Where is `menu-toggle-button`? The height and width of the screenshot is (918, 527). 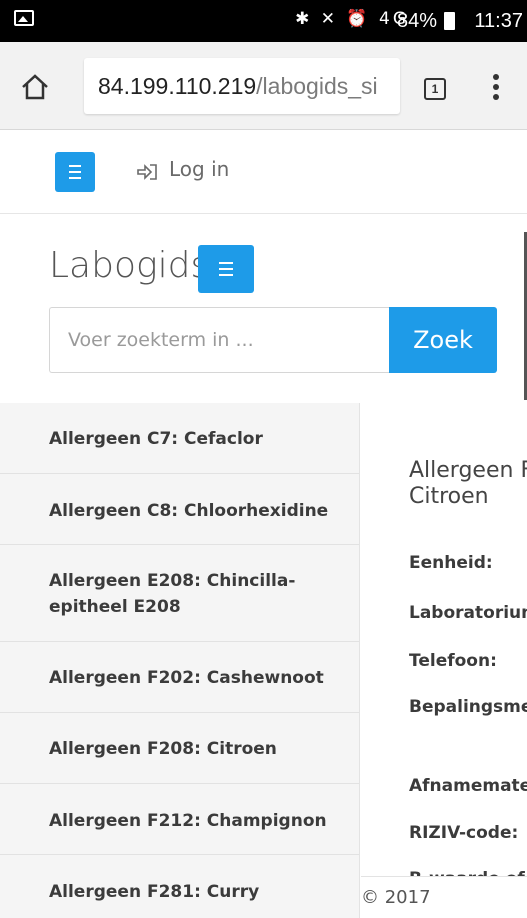 menu-toggle-button is located at coordinates (75, 172).